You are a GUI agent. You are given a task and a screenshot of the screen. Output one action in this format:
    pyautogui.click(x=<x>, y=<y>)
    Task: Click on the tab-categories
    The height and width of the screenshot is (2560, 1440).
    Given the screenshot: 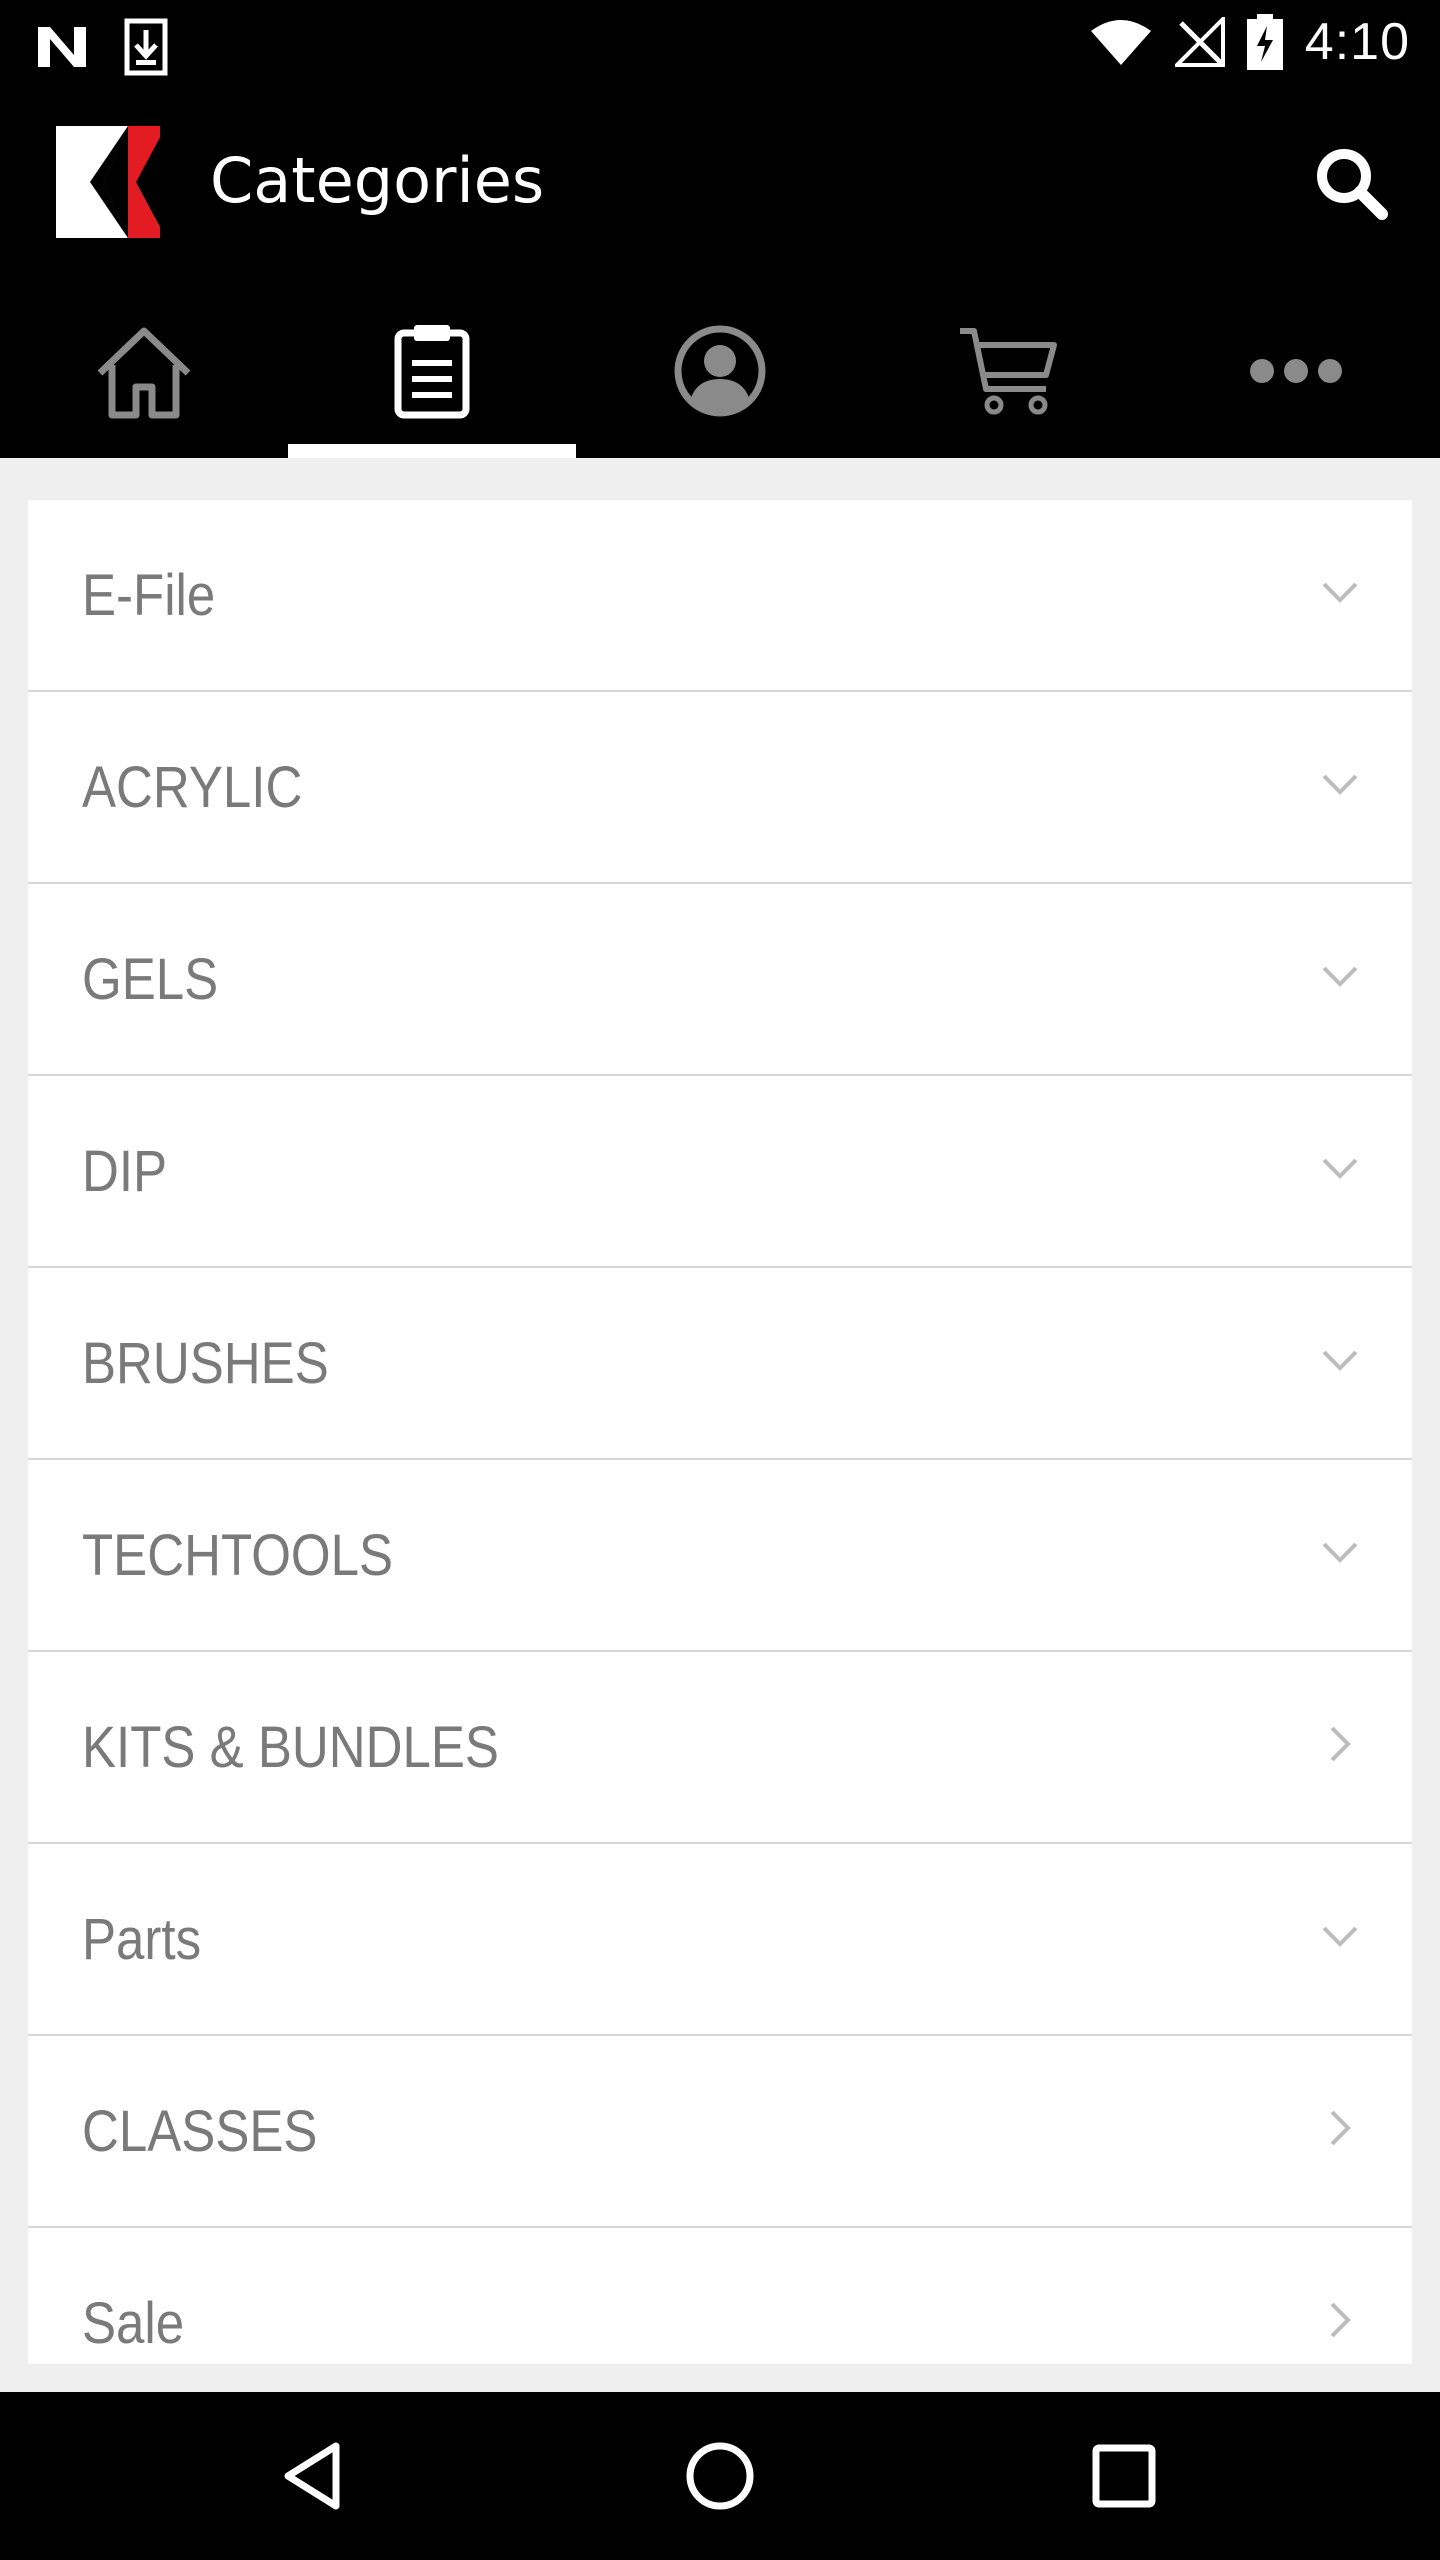 What is the action you would take?
    pyautogui.click(x=432, y=371)
    